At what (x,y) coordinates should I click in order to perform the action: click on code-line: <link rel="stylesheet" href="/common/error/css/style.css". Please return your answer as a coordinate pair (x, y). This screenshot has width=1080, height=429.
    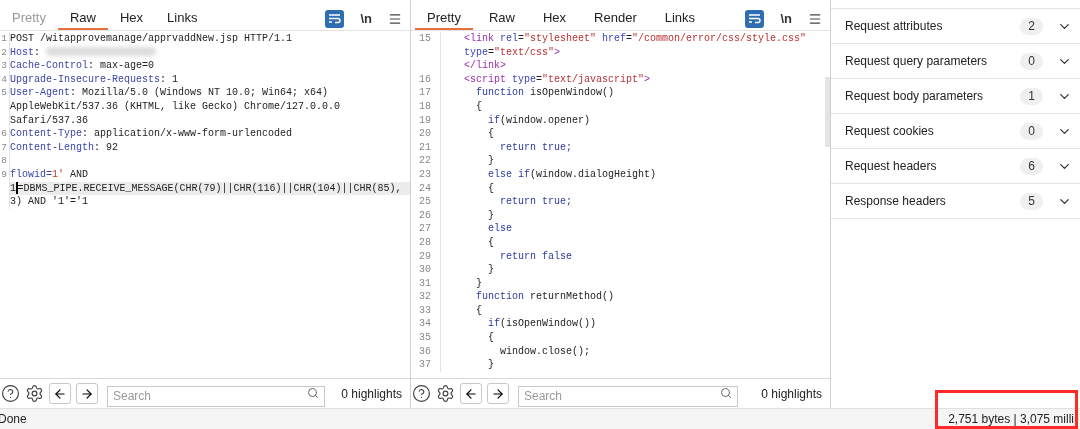
    Looking at the image, I should click on (635, 38).